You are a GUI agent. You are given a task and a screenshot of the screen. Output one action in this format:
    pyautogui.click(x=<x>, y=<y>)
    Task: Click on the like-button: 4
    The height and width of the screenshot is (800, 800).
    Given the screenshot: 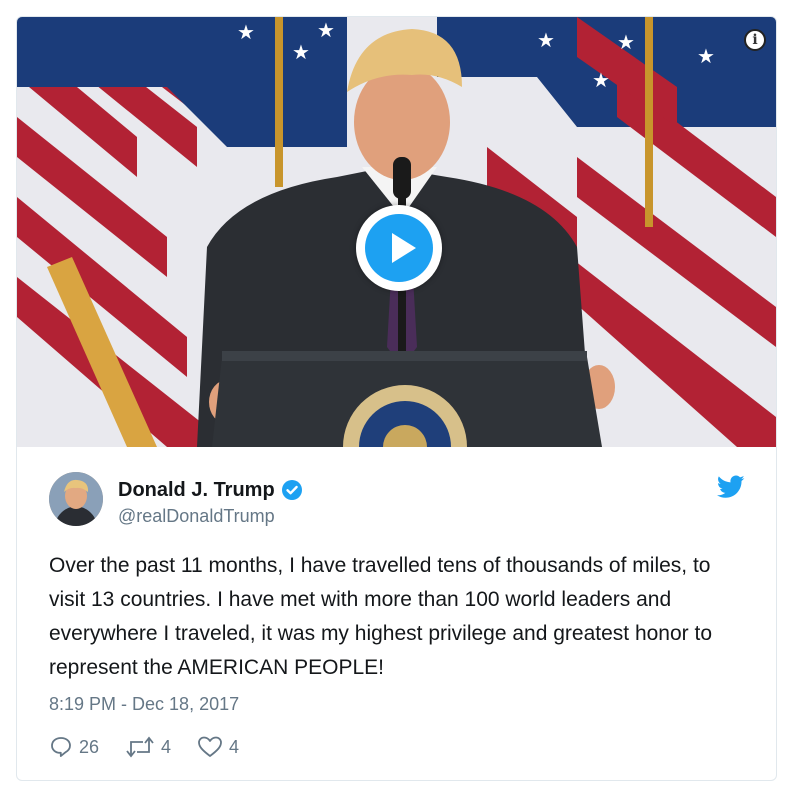 What is the action you would take?
    pyautogui.click(x=218, y=747)
    